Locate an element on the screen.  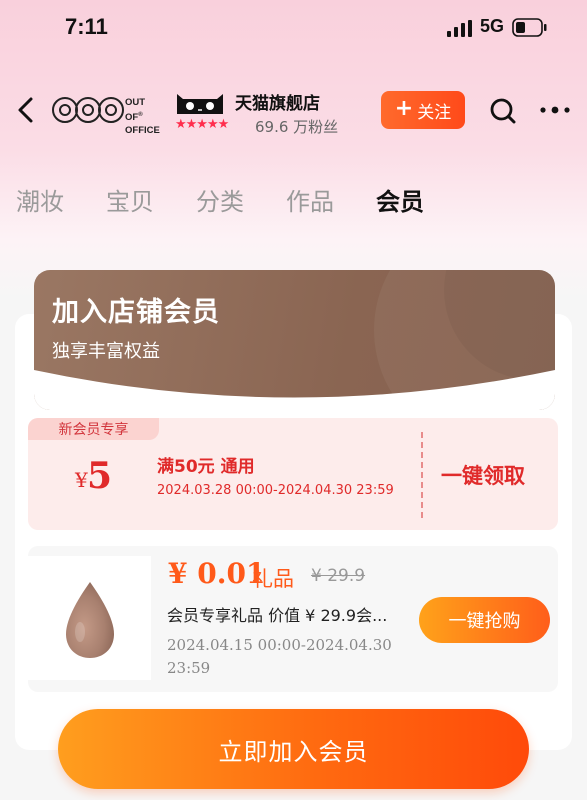
gift-type: 礼品 is located at coordinates (273, 579).